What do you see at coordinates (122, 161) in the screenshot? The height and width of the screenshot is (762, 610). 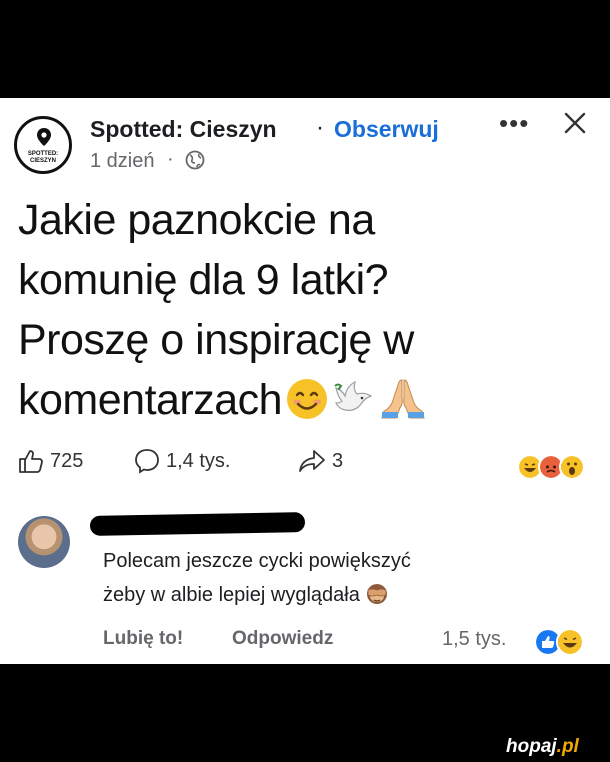 I see `post-timestamp: 1 dzień` at bounding box center [122, 161].